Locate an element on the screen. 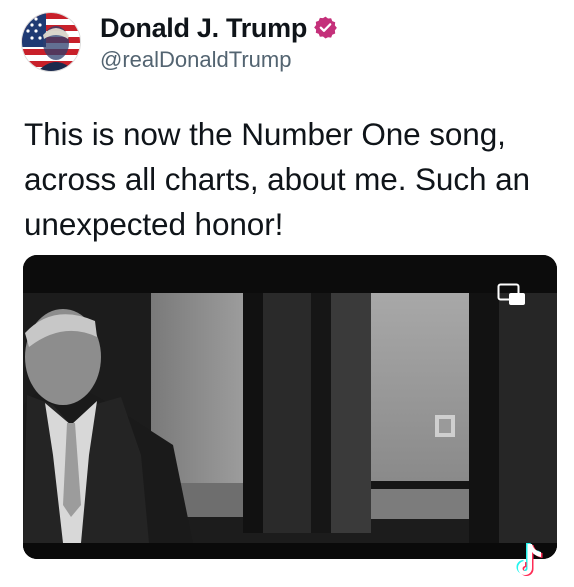 Image resolution: width=574 pixels, height=587 pixels. display-name-row: Donald J. Trump is located at coordinates (219, 28).